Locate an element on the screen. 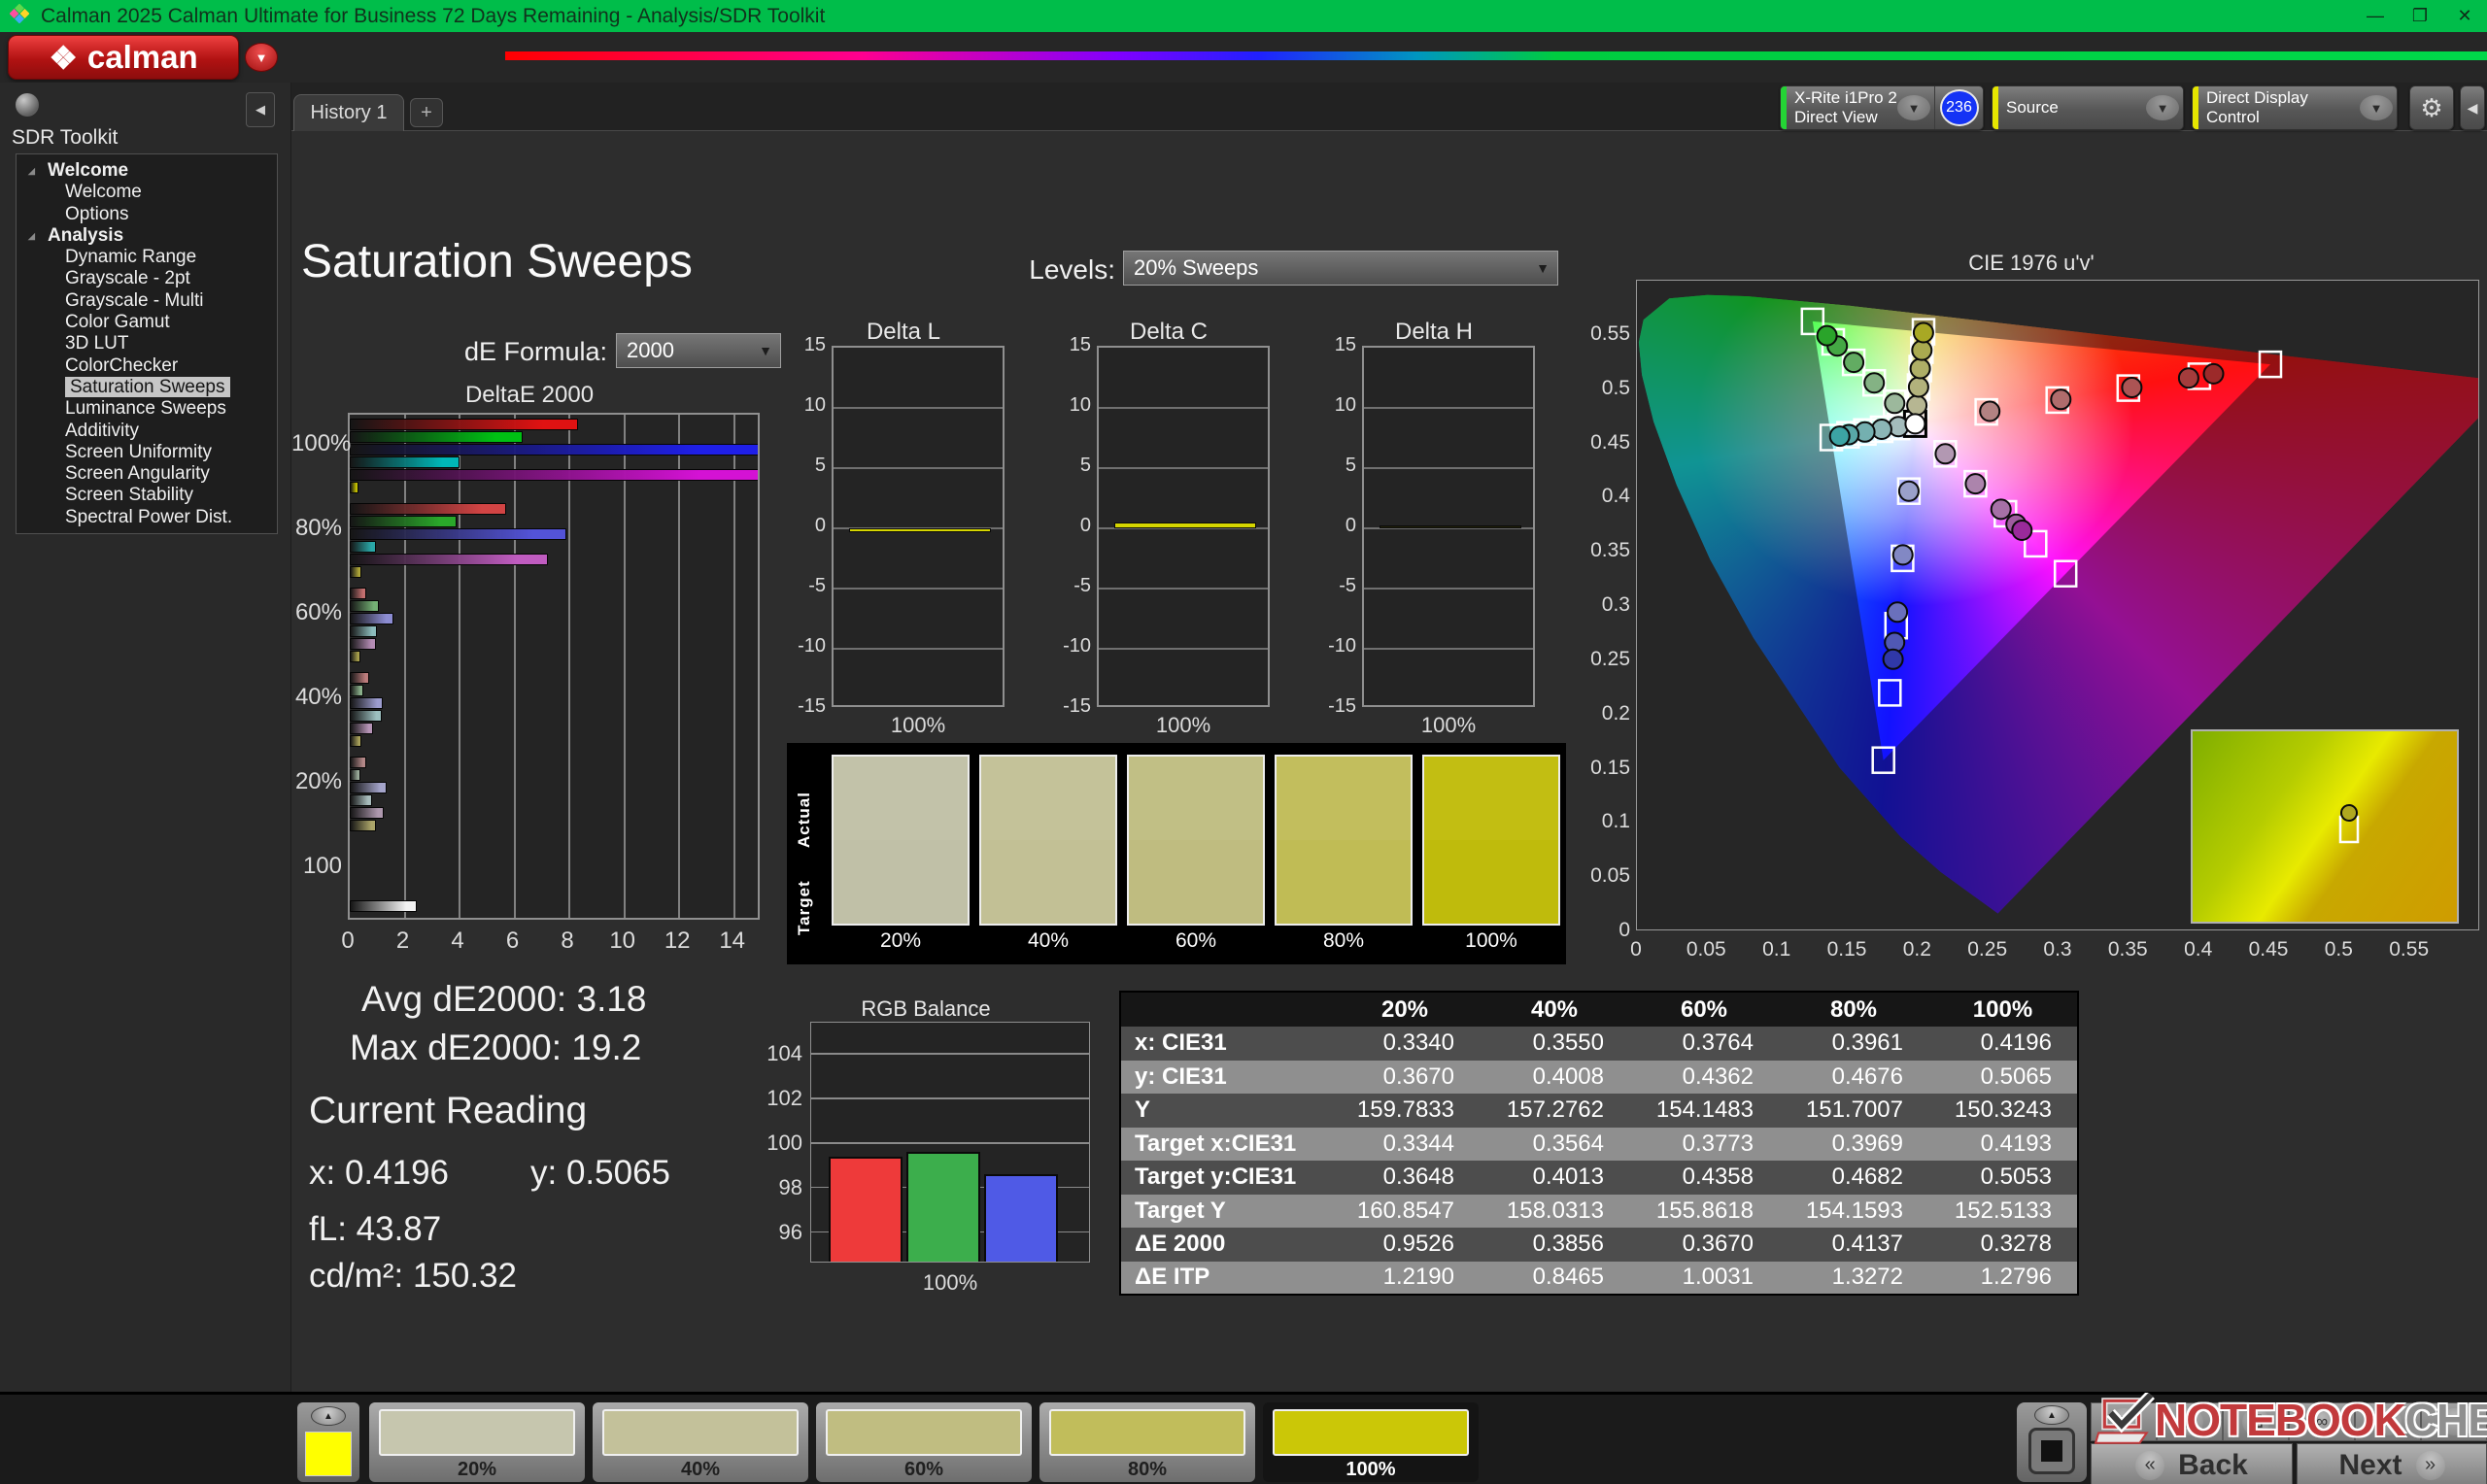 This screenshot has height=1484, width=2487. next-label: Next is located at coordinates (2370, 1464).